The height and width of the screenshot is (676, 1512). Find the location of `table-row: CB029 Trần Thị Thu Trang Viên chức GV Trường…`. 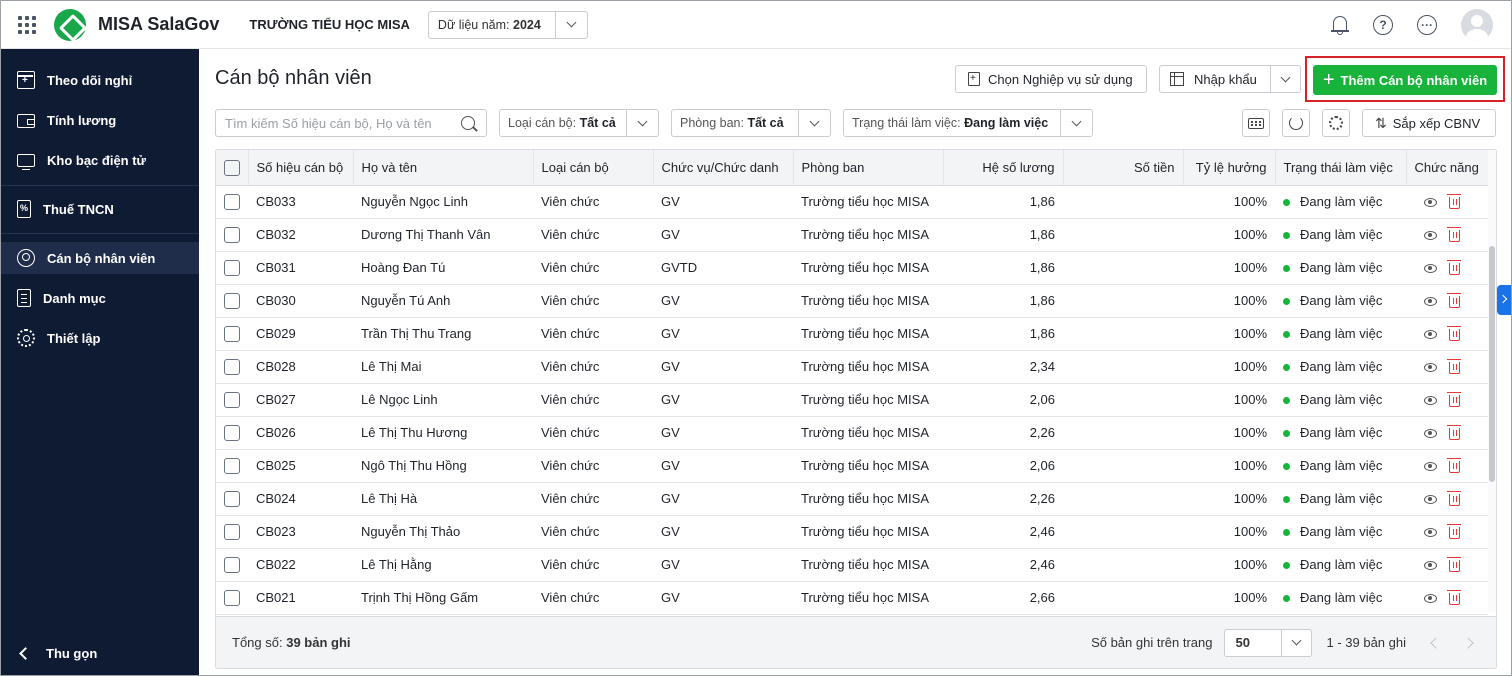

table-row: CB029 Trần Thị Thu Trang Viên chức GV Trường… is located at coordinates (852, 334).